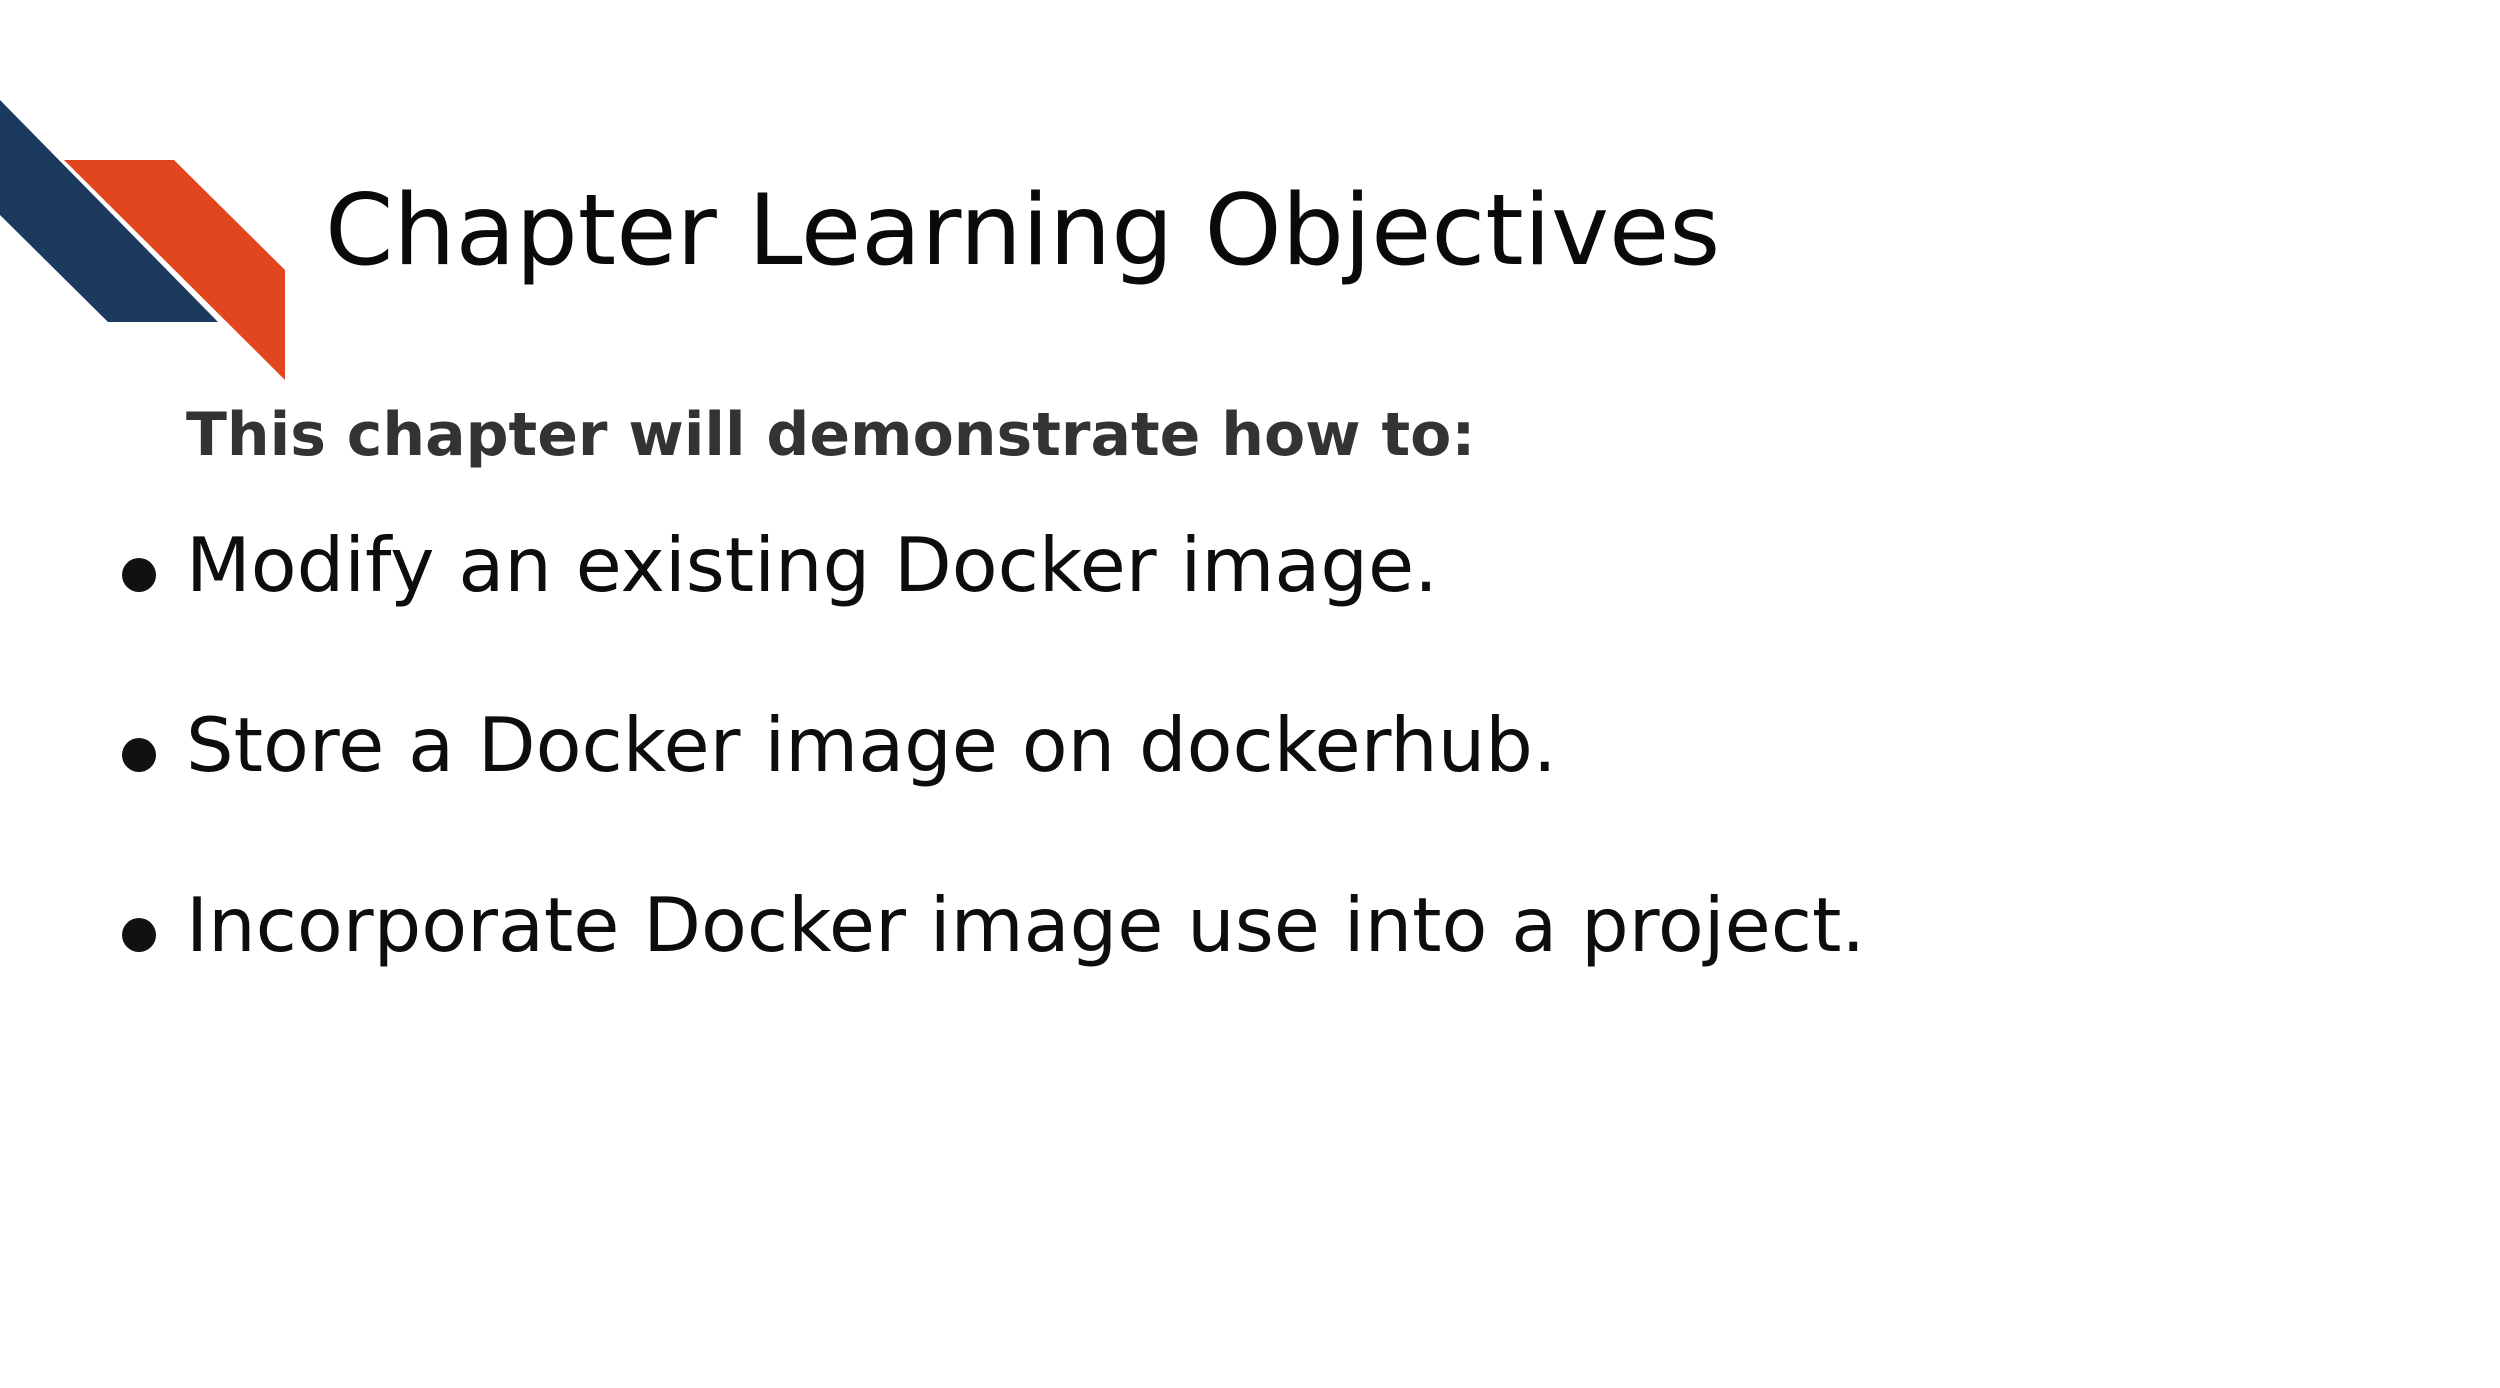 The image size is (2500, 1388). Describe the element at coordinates (871, 745) in the screenshot. I see `objective-text: Store a Docker image on dockerhub.` at that location.